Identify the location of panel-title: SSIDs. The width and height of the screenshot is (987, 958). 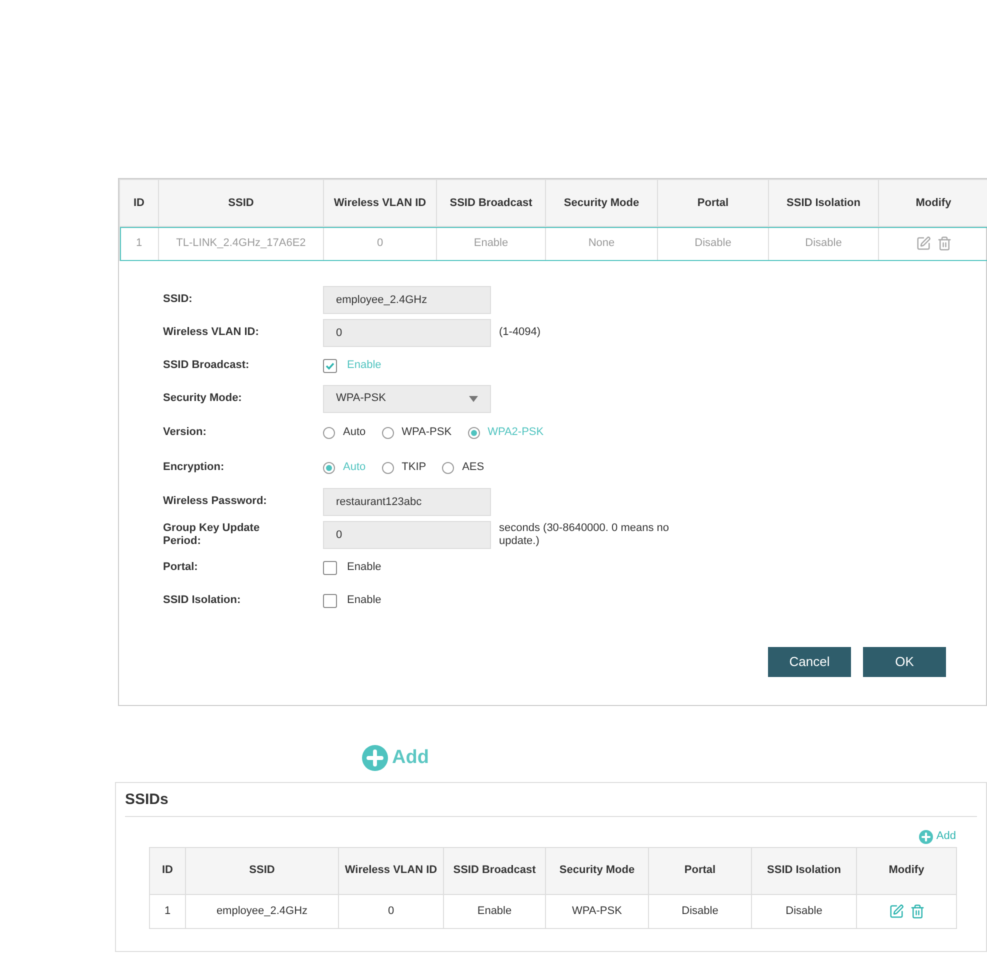
(551, 799).